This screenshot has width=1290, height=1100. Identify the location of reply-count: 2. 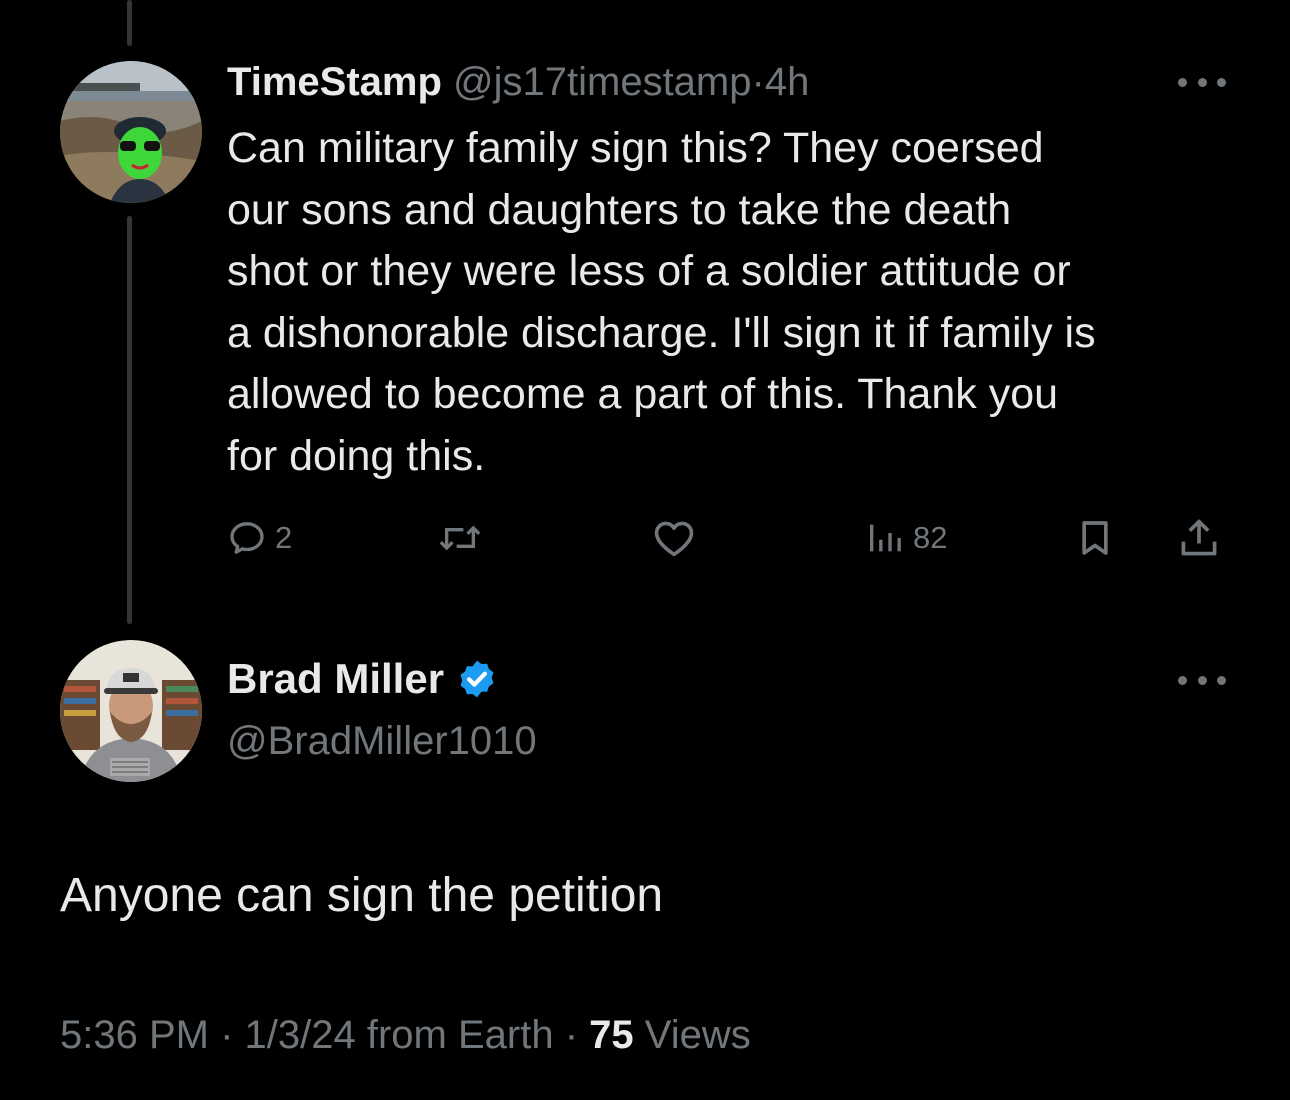
(284, 537).